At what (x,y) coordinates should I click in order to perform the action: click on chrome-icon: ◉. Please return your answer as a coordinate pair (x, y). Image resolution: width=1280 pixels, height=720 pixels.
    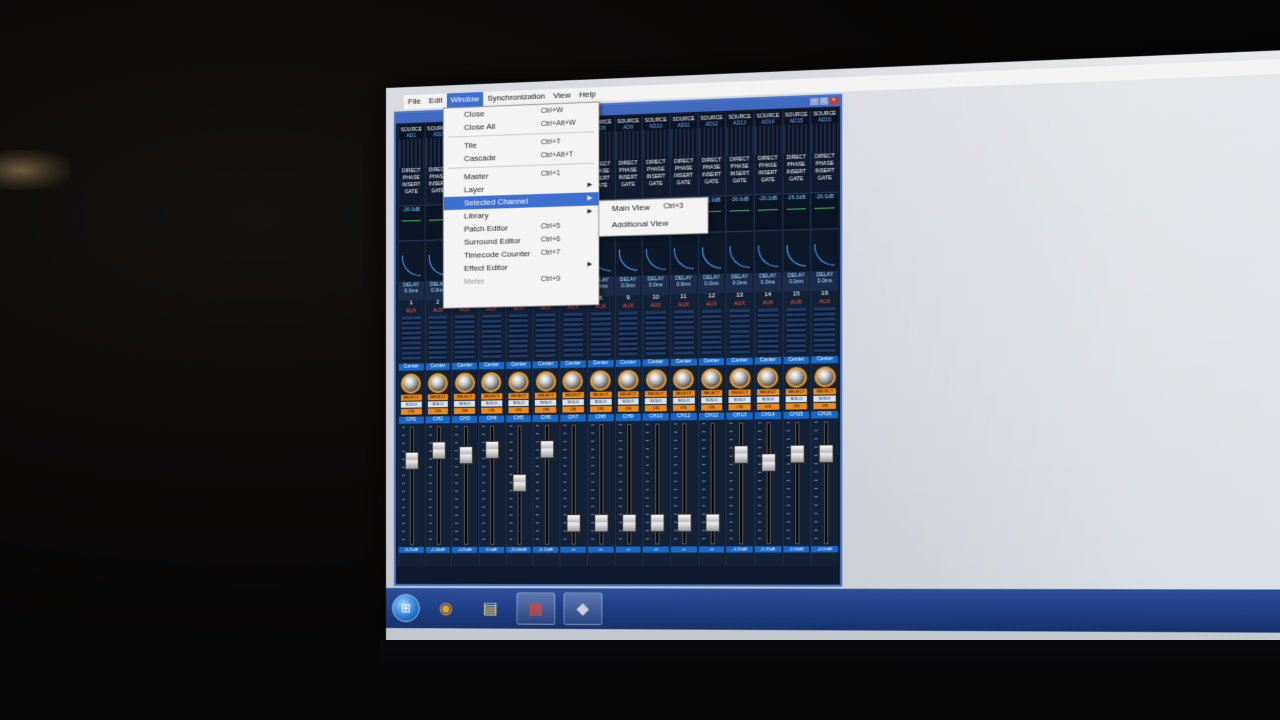
    Looking at the image, I should click on (446, 608).